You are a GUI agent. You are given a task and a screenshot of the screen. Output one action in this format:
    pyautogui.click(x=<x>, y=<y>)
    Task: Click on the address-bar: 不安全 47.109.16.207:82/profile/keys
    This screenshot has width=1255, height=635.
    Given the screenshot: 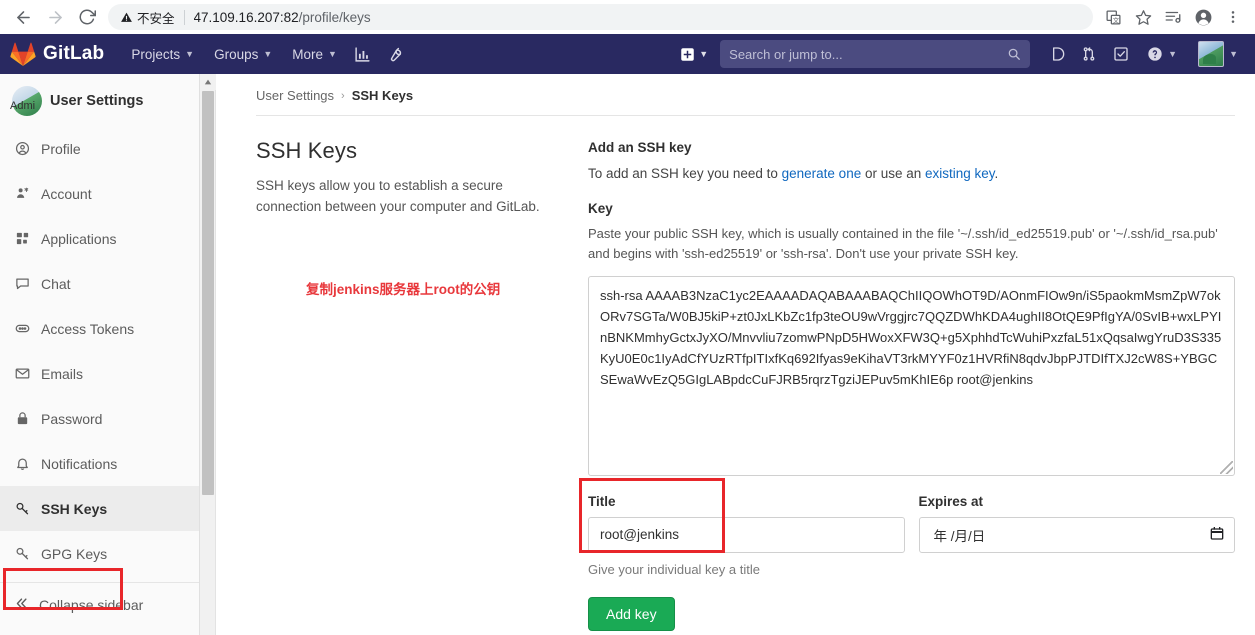 What is the action you would take?
    pyautogui.click(x=600, y=17)
    